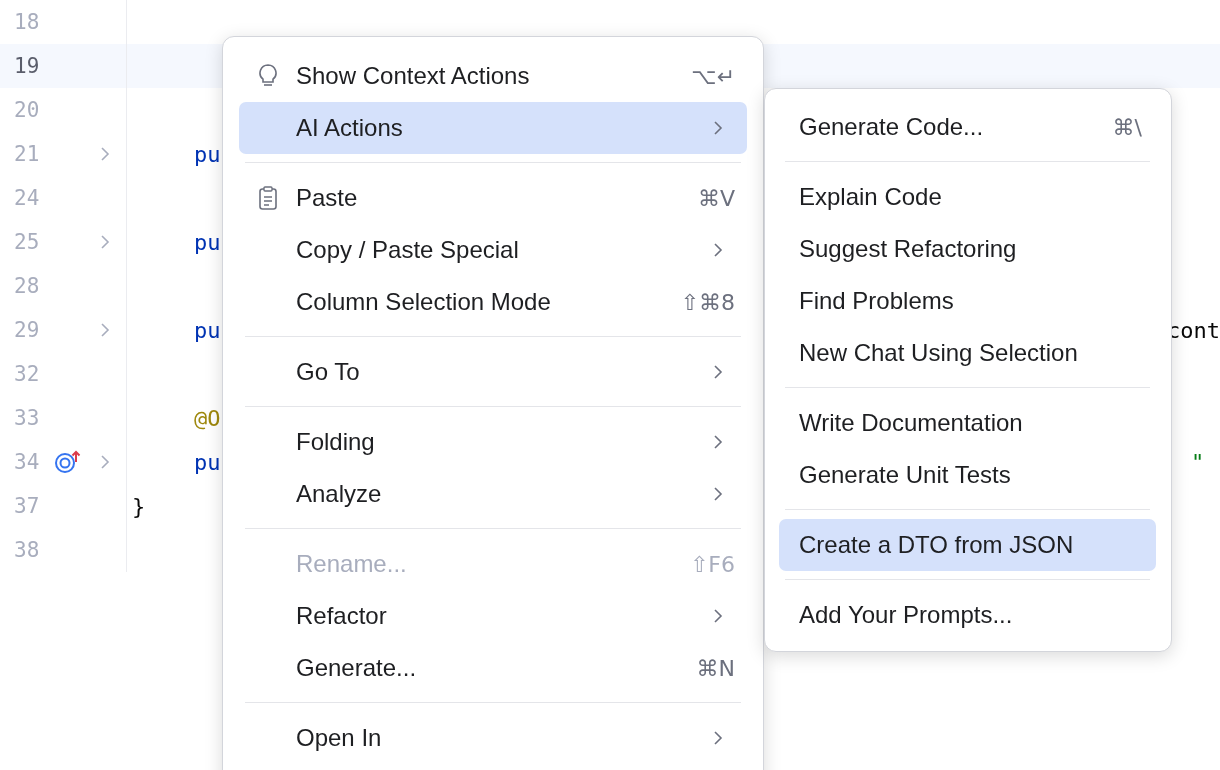  What do you see at coordinates (27, 110) in the screenshot?
I see `line-number: 20` at bounding box center [27, 110].